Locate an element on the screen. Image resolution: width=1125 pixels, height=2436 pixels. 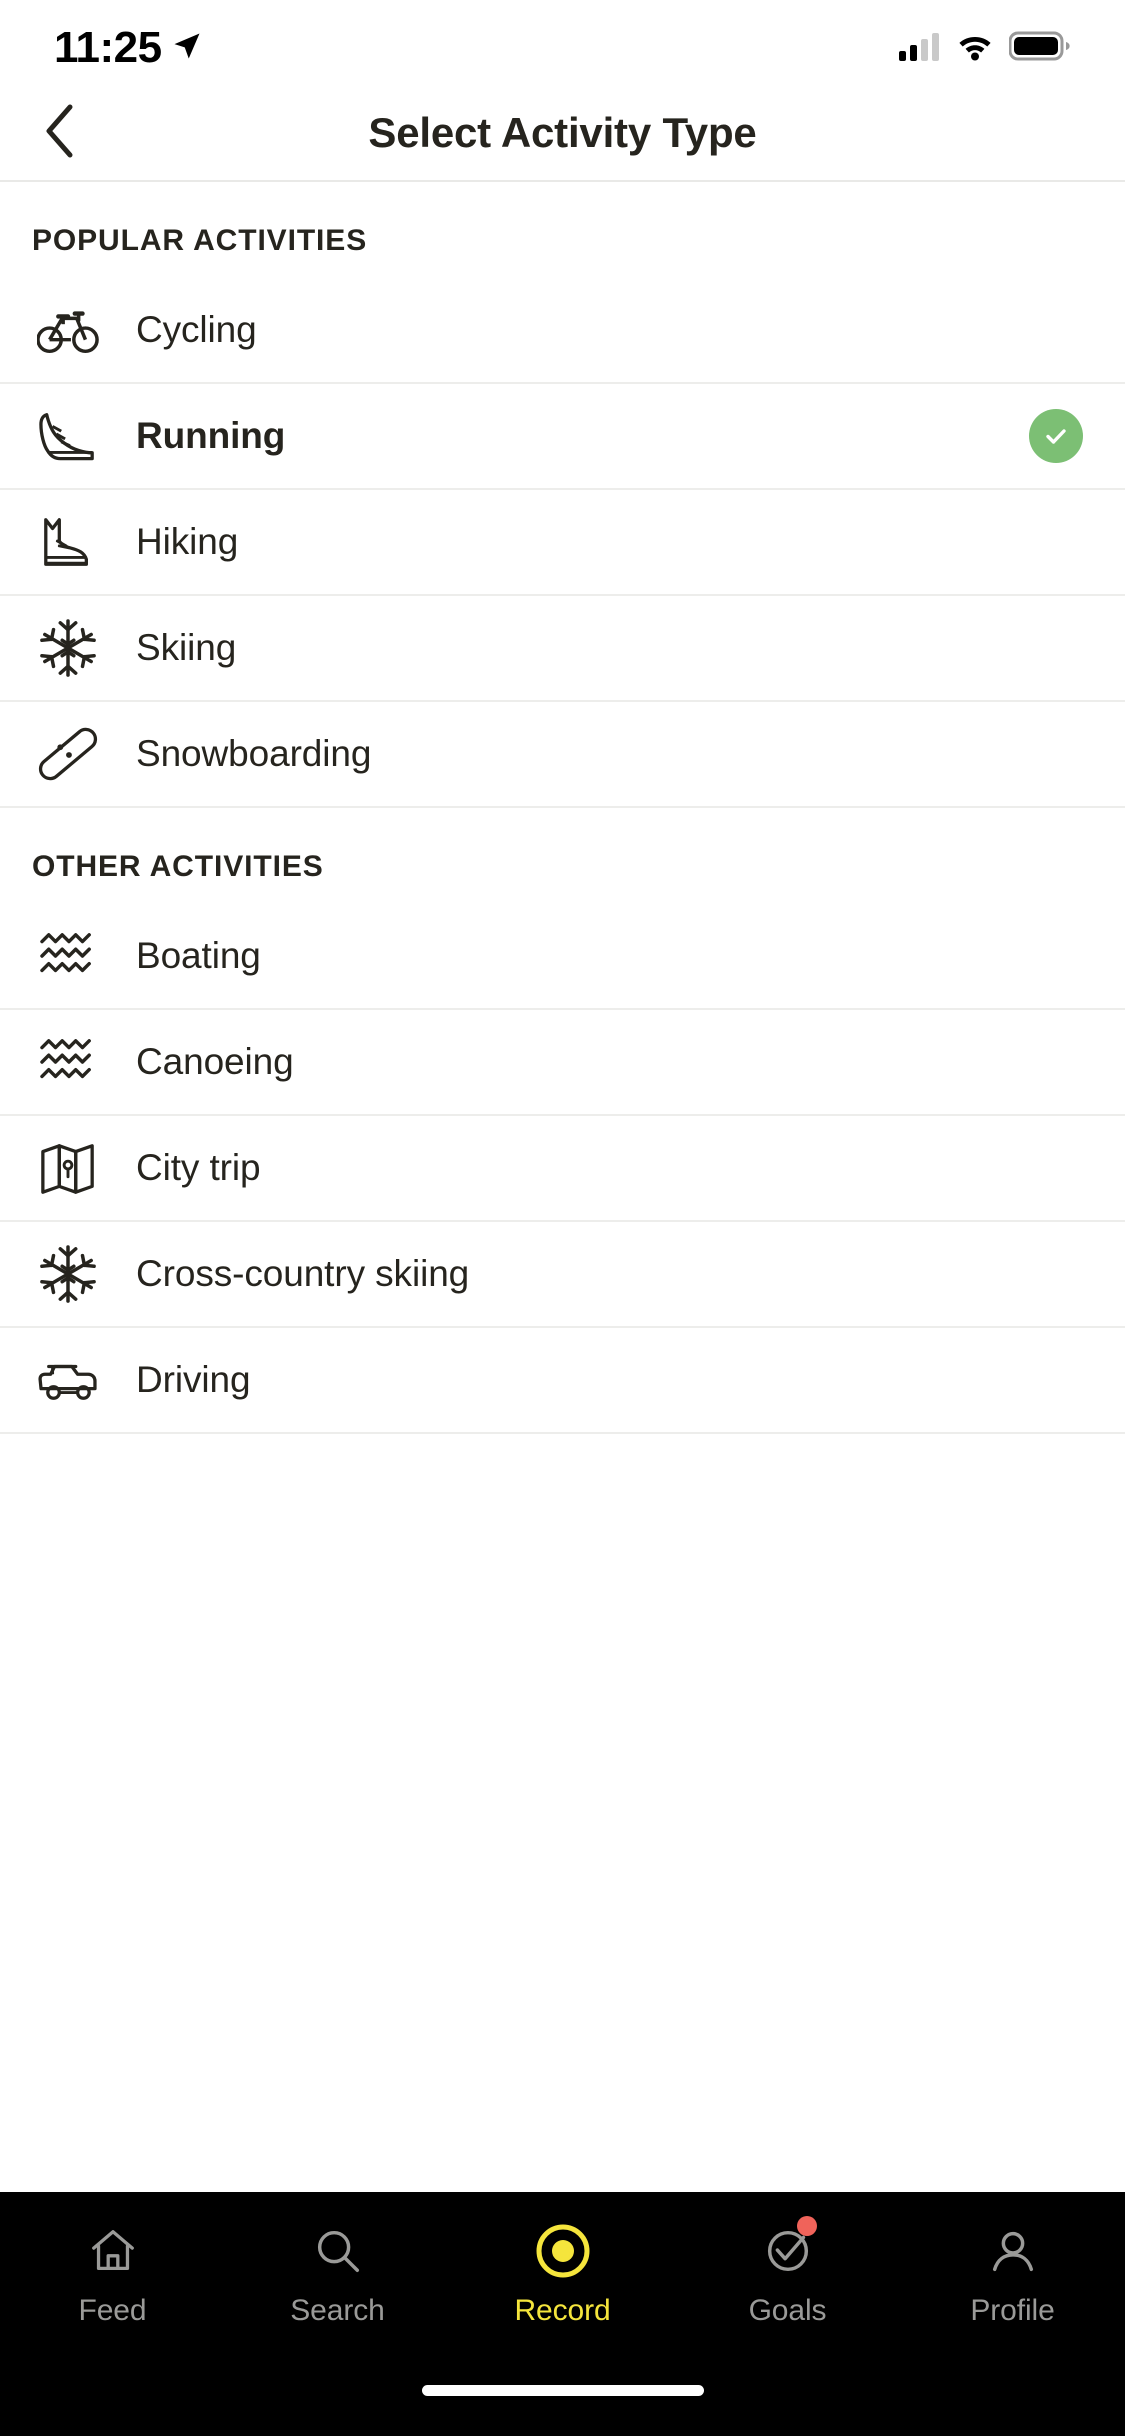
tab-profile: Profile is located at coordinates (1012, 2279).